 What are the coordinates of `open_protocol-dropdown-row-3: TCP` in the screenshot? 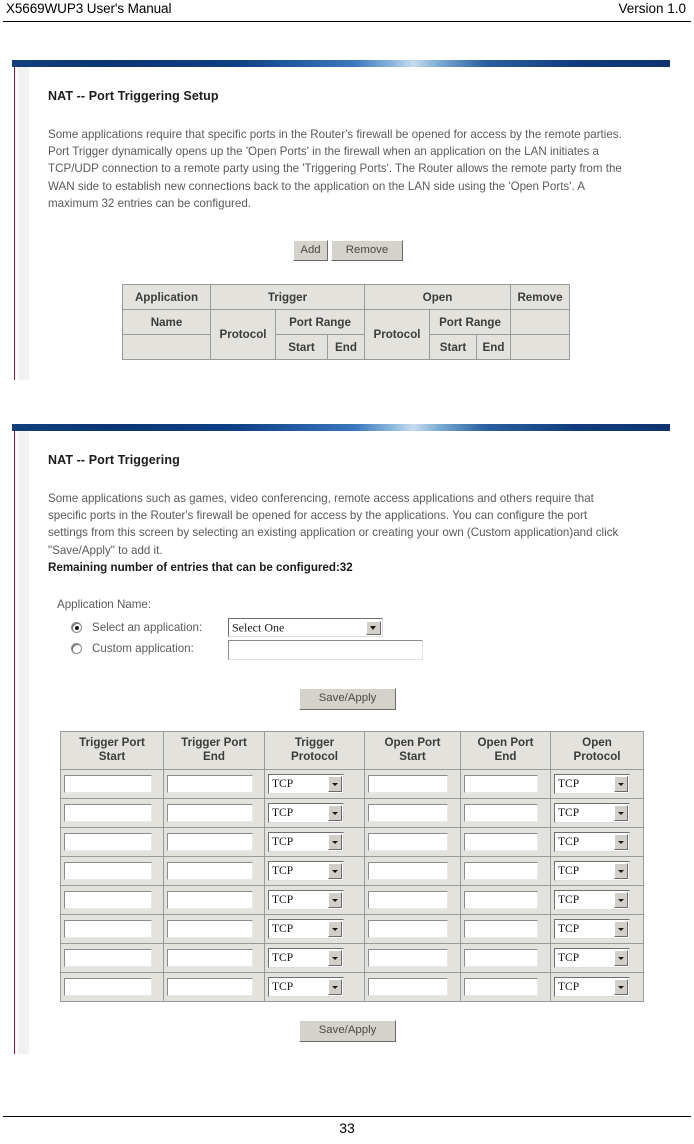 It's located at (592, 842).